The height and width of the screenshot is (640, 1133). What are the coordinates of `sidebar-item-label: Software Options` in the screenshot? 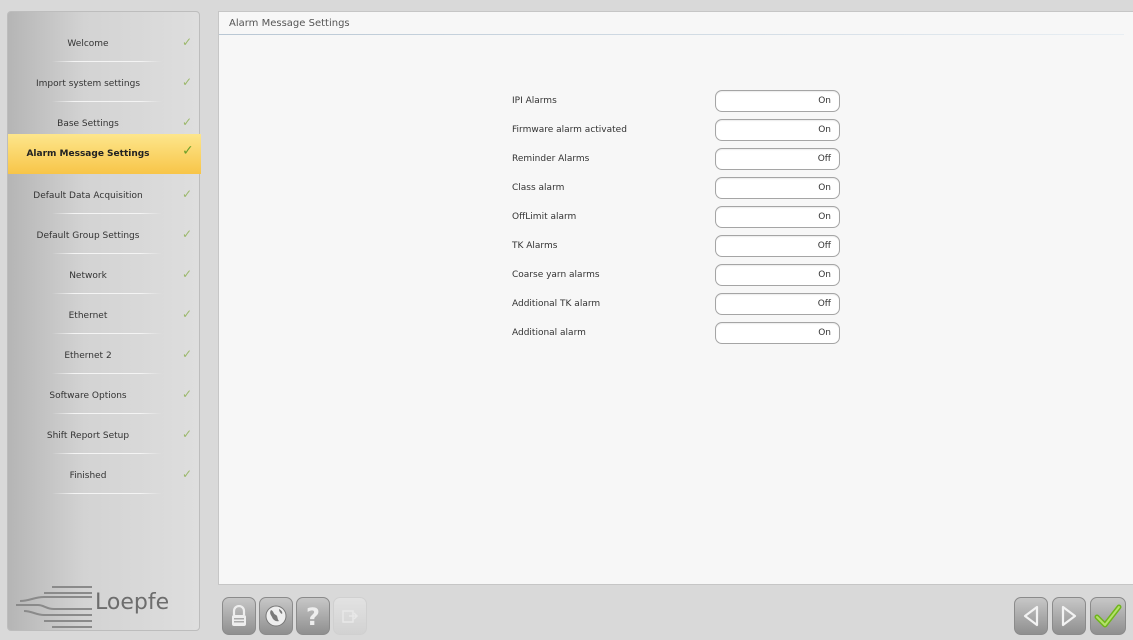 It's located at (88, 396).